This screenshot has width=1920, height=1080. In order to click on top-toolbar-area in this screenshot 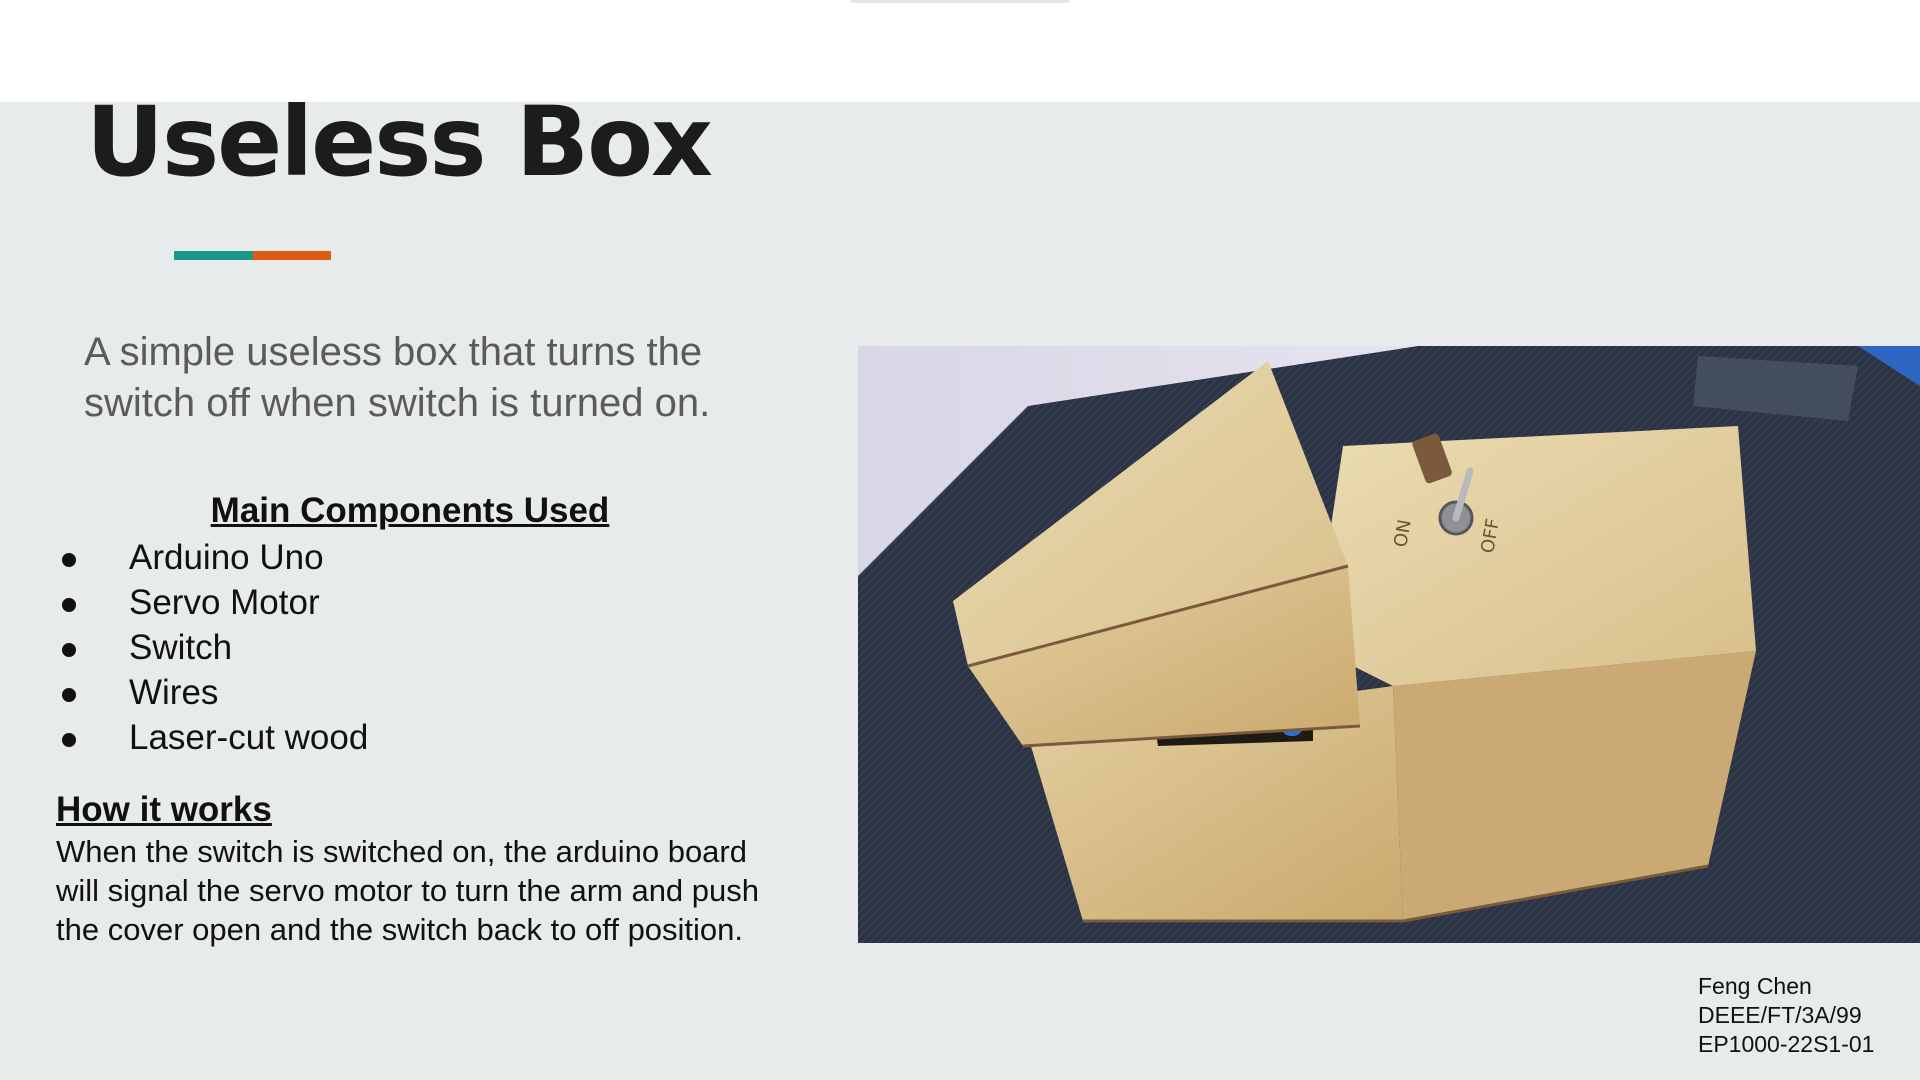, I will do `click(960, 51)`.